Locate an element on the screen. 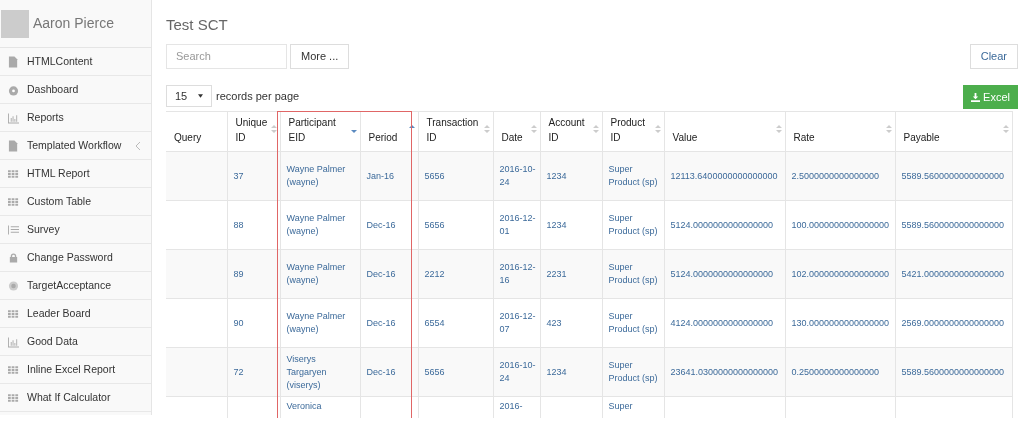 The image size is (1024, 423). table-cell: 88 is located at coordinates (238, 224).